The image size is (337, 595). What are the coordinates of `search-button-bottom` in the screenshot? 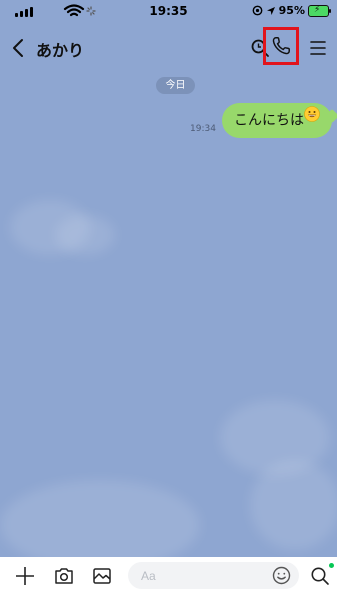 It's located at (321, 575).